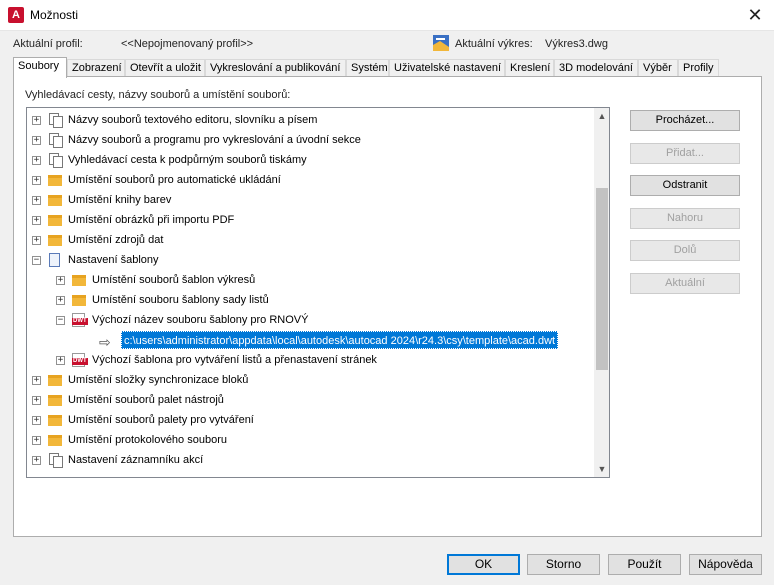 This screenshot has width=774, height=585. I want to click on tree-item-label: Nastavení záznamníku akcí, so click(136, 460).